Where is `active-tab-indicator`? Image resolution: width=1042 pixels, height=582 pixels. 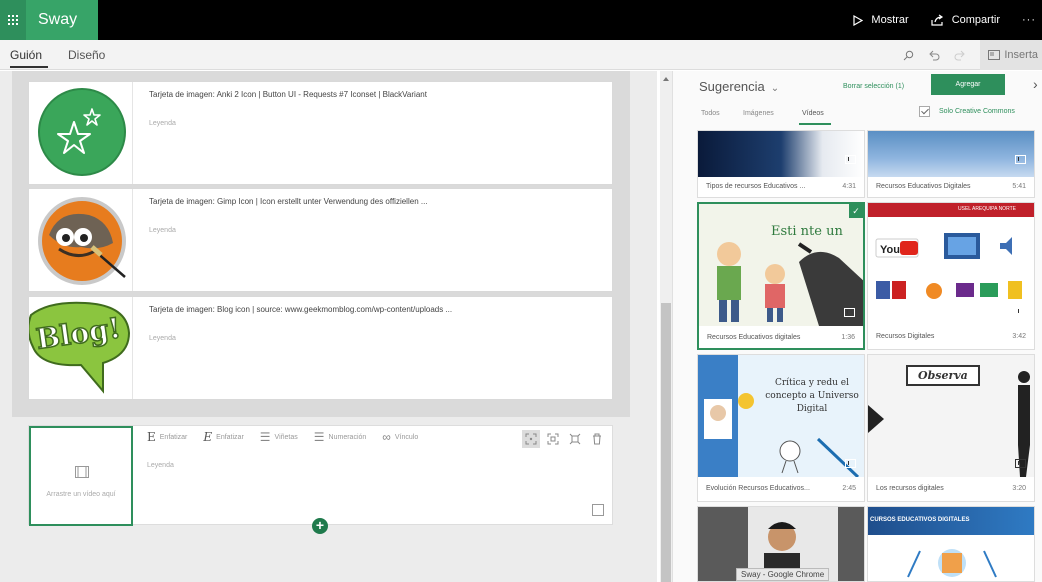
active-tab-indicator is located at coordinates (29, 67).